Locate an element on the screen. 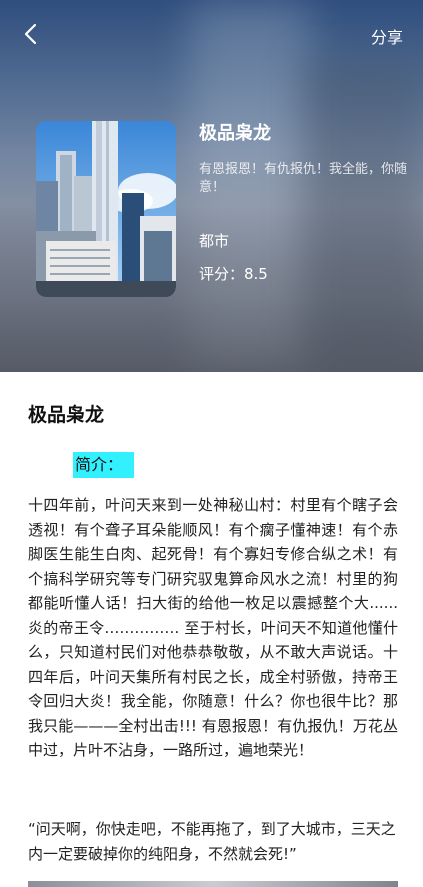 Image resolution: width=423 pixels, height=887 pixels. top-bar: 分享 is located at coordinates (211, 34).